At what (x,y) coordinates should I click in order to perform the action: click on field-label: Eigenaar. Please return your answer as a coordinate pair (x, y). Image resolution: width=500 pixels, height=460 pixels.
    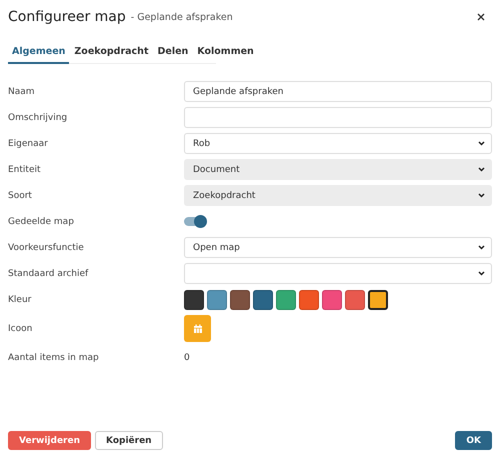
    Looking at the image, I should click on (28, 143).